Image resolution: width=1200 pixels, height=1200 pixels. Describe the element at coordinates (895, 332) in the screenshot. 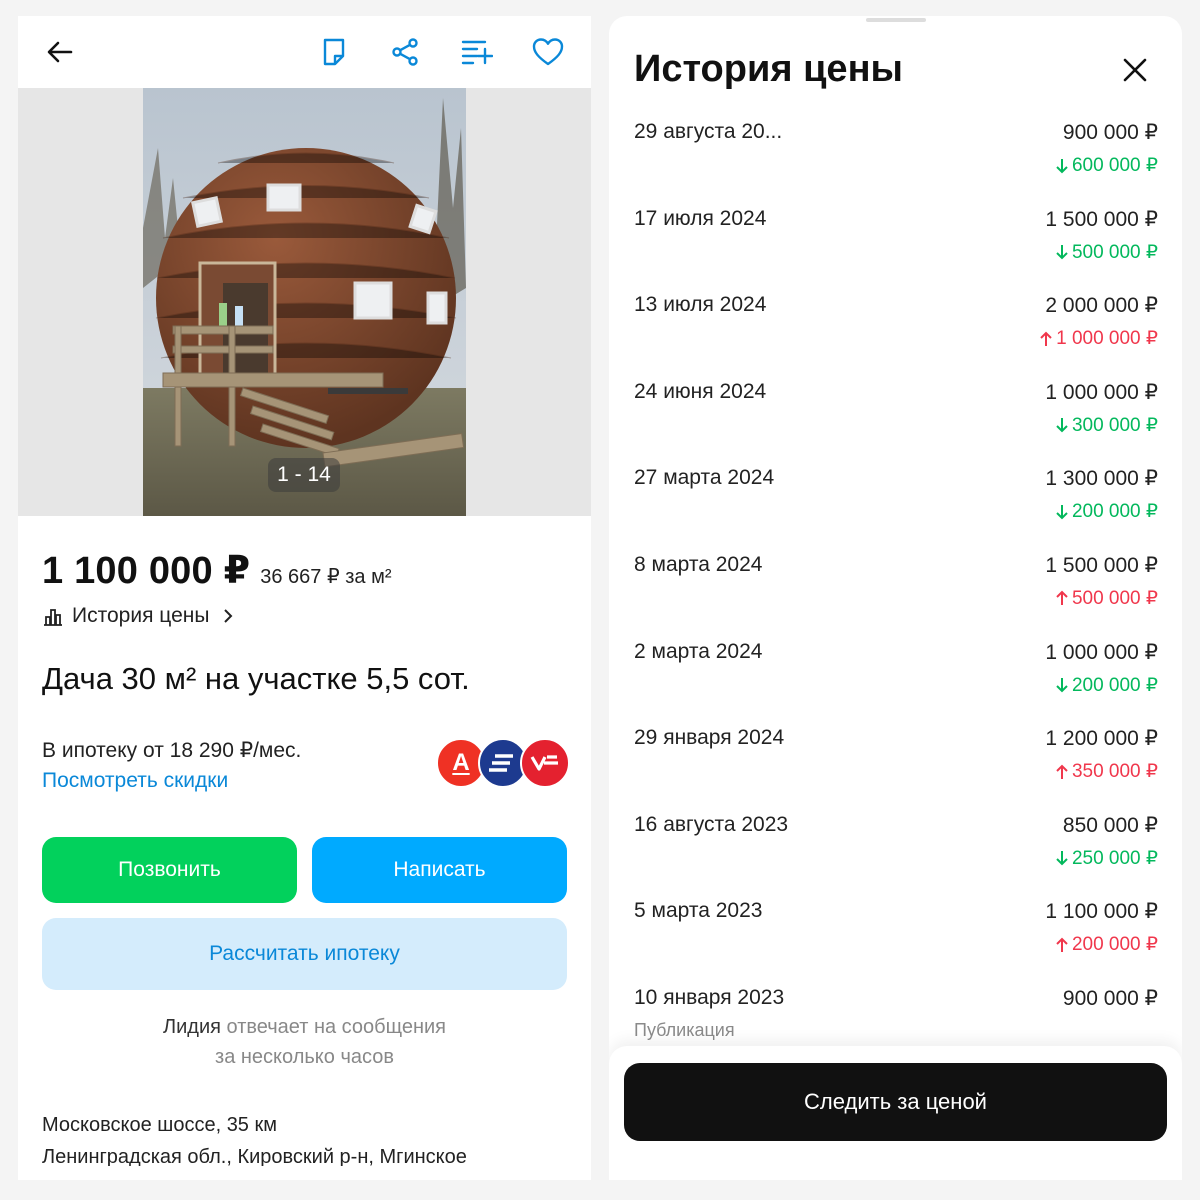

I see `history-row: 13 июля 2024 2 000 000 ₽ 1 000 000 ₽` at that location.